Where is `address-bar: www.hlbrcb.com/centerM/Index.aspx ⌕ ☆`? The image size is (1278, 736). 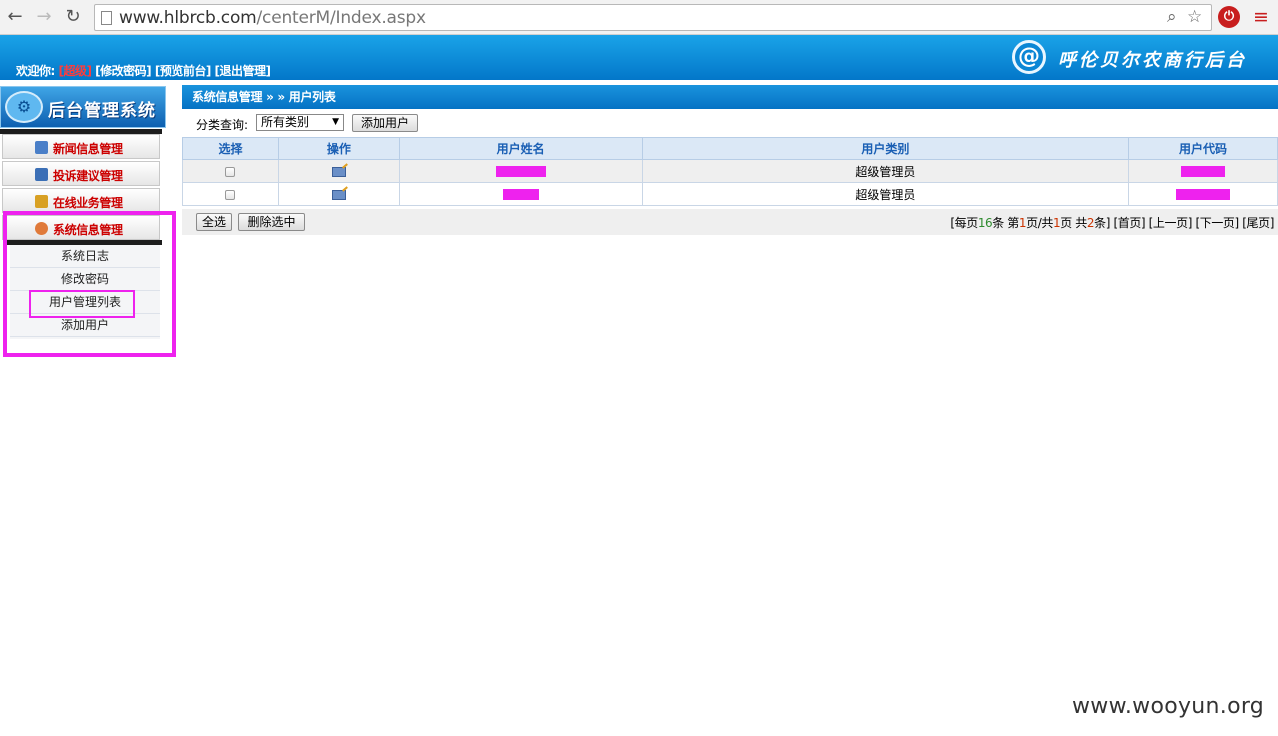
address-bar: www.hlbrcb.com/centerM/Index.aspx ⌕ ☆ is located at coordinates (653, 17).